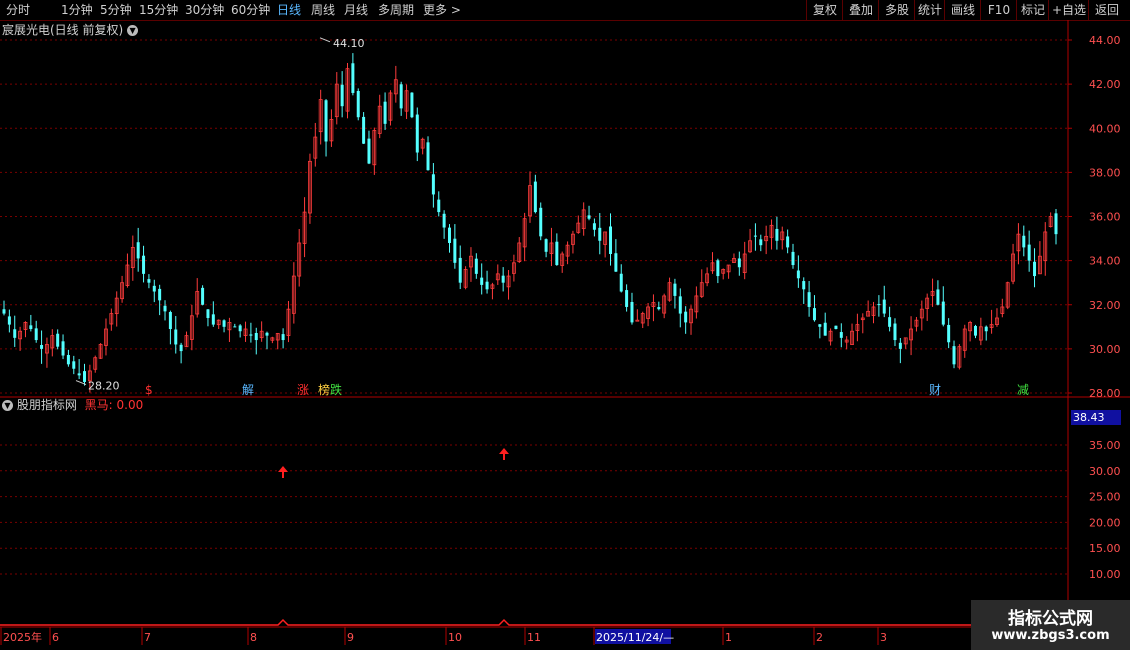 The height and width of the screenshot is (650, 1130). Describe the element at coordinates (77, 10) in the screenshot. I see `period-tab-1min: 1分钟` at that location.